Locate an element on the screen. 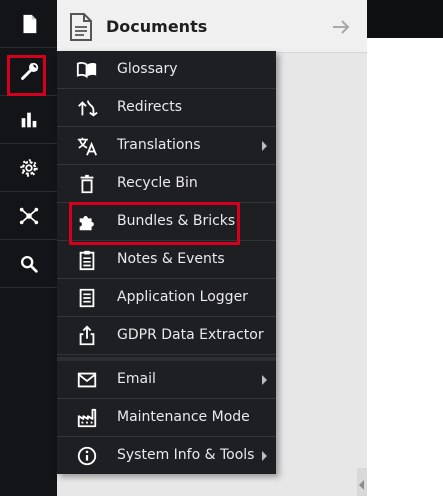 The width and height of the screenshot is (443, 496). top-bar is located at coordinates (405, 19).